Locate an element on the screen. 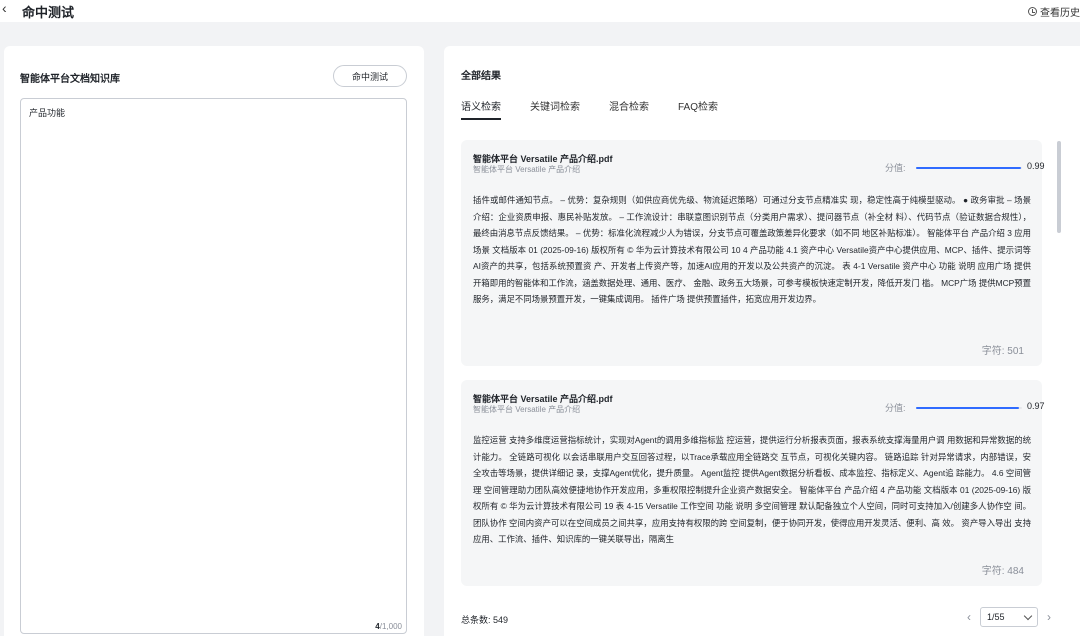 The image size is (1080, 636). tab-faq-search: FAQ检索 is located at coordinates (698, 109).